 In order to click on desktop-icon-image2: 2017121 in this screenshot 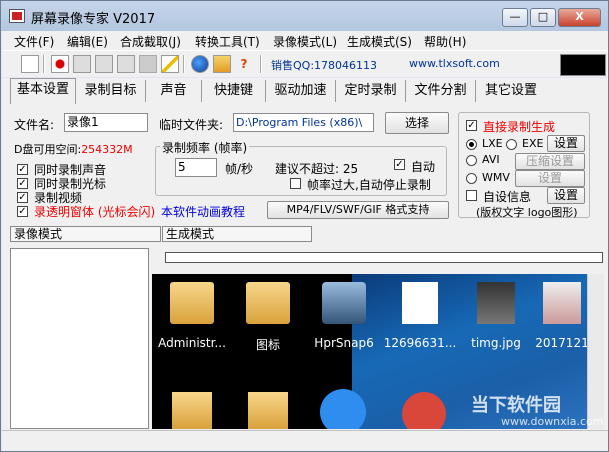, I will do `click(554, 320)`.